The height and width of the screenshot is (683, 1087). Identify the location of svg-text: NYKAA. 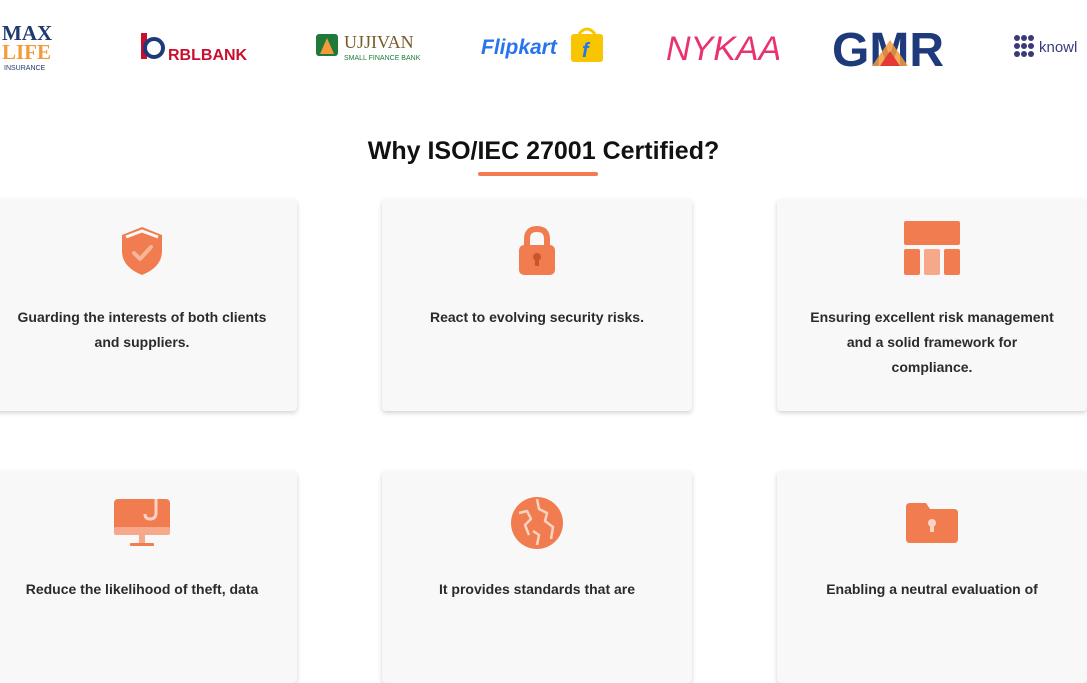
(722, 49).